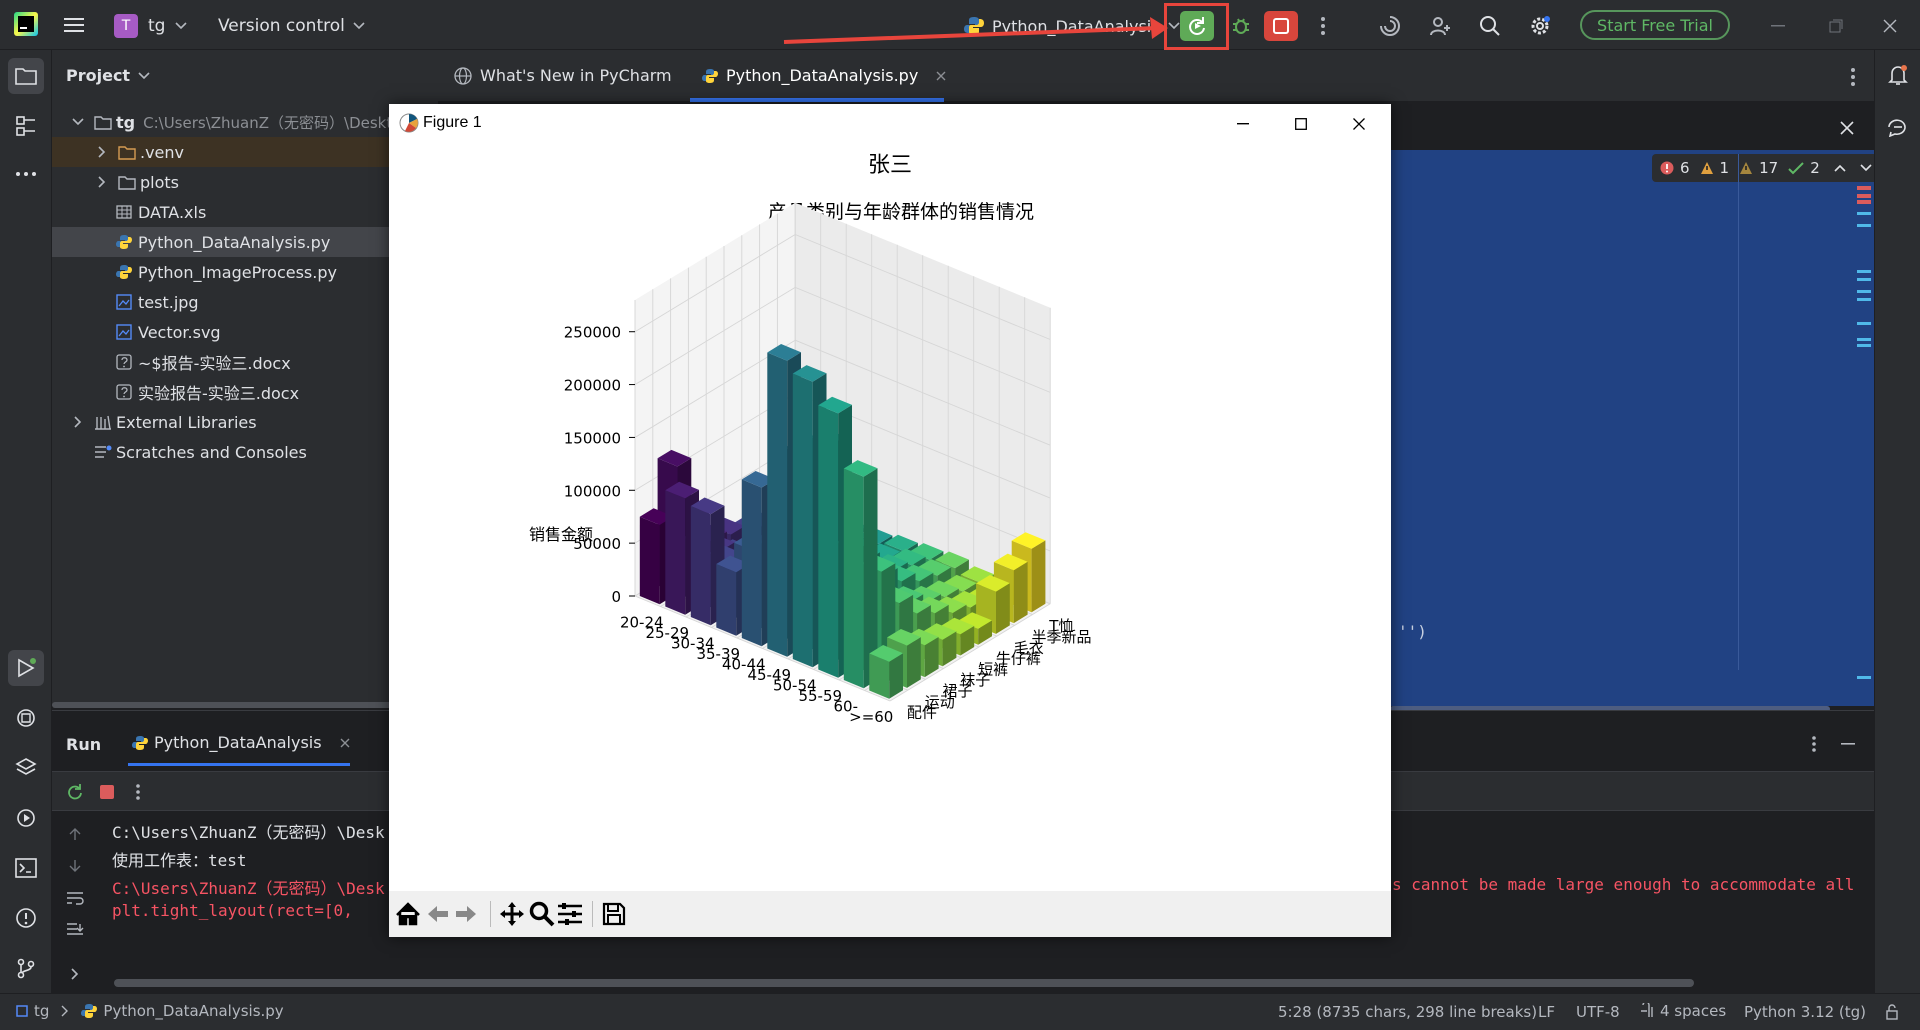  Describe the element at coordinates (1866, 168) in the screenshot. I see `chevron-down-icon` at that location.